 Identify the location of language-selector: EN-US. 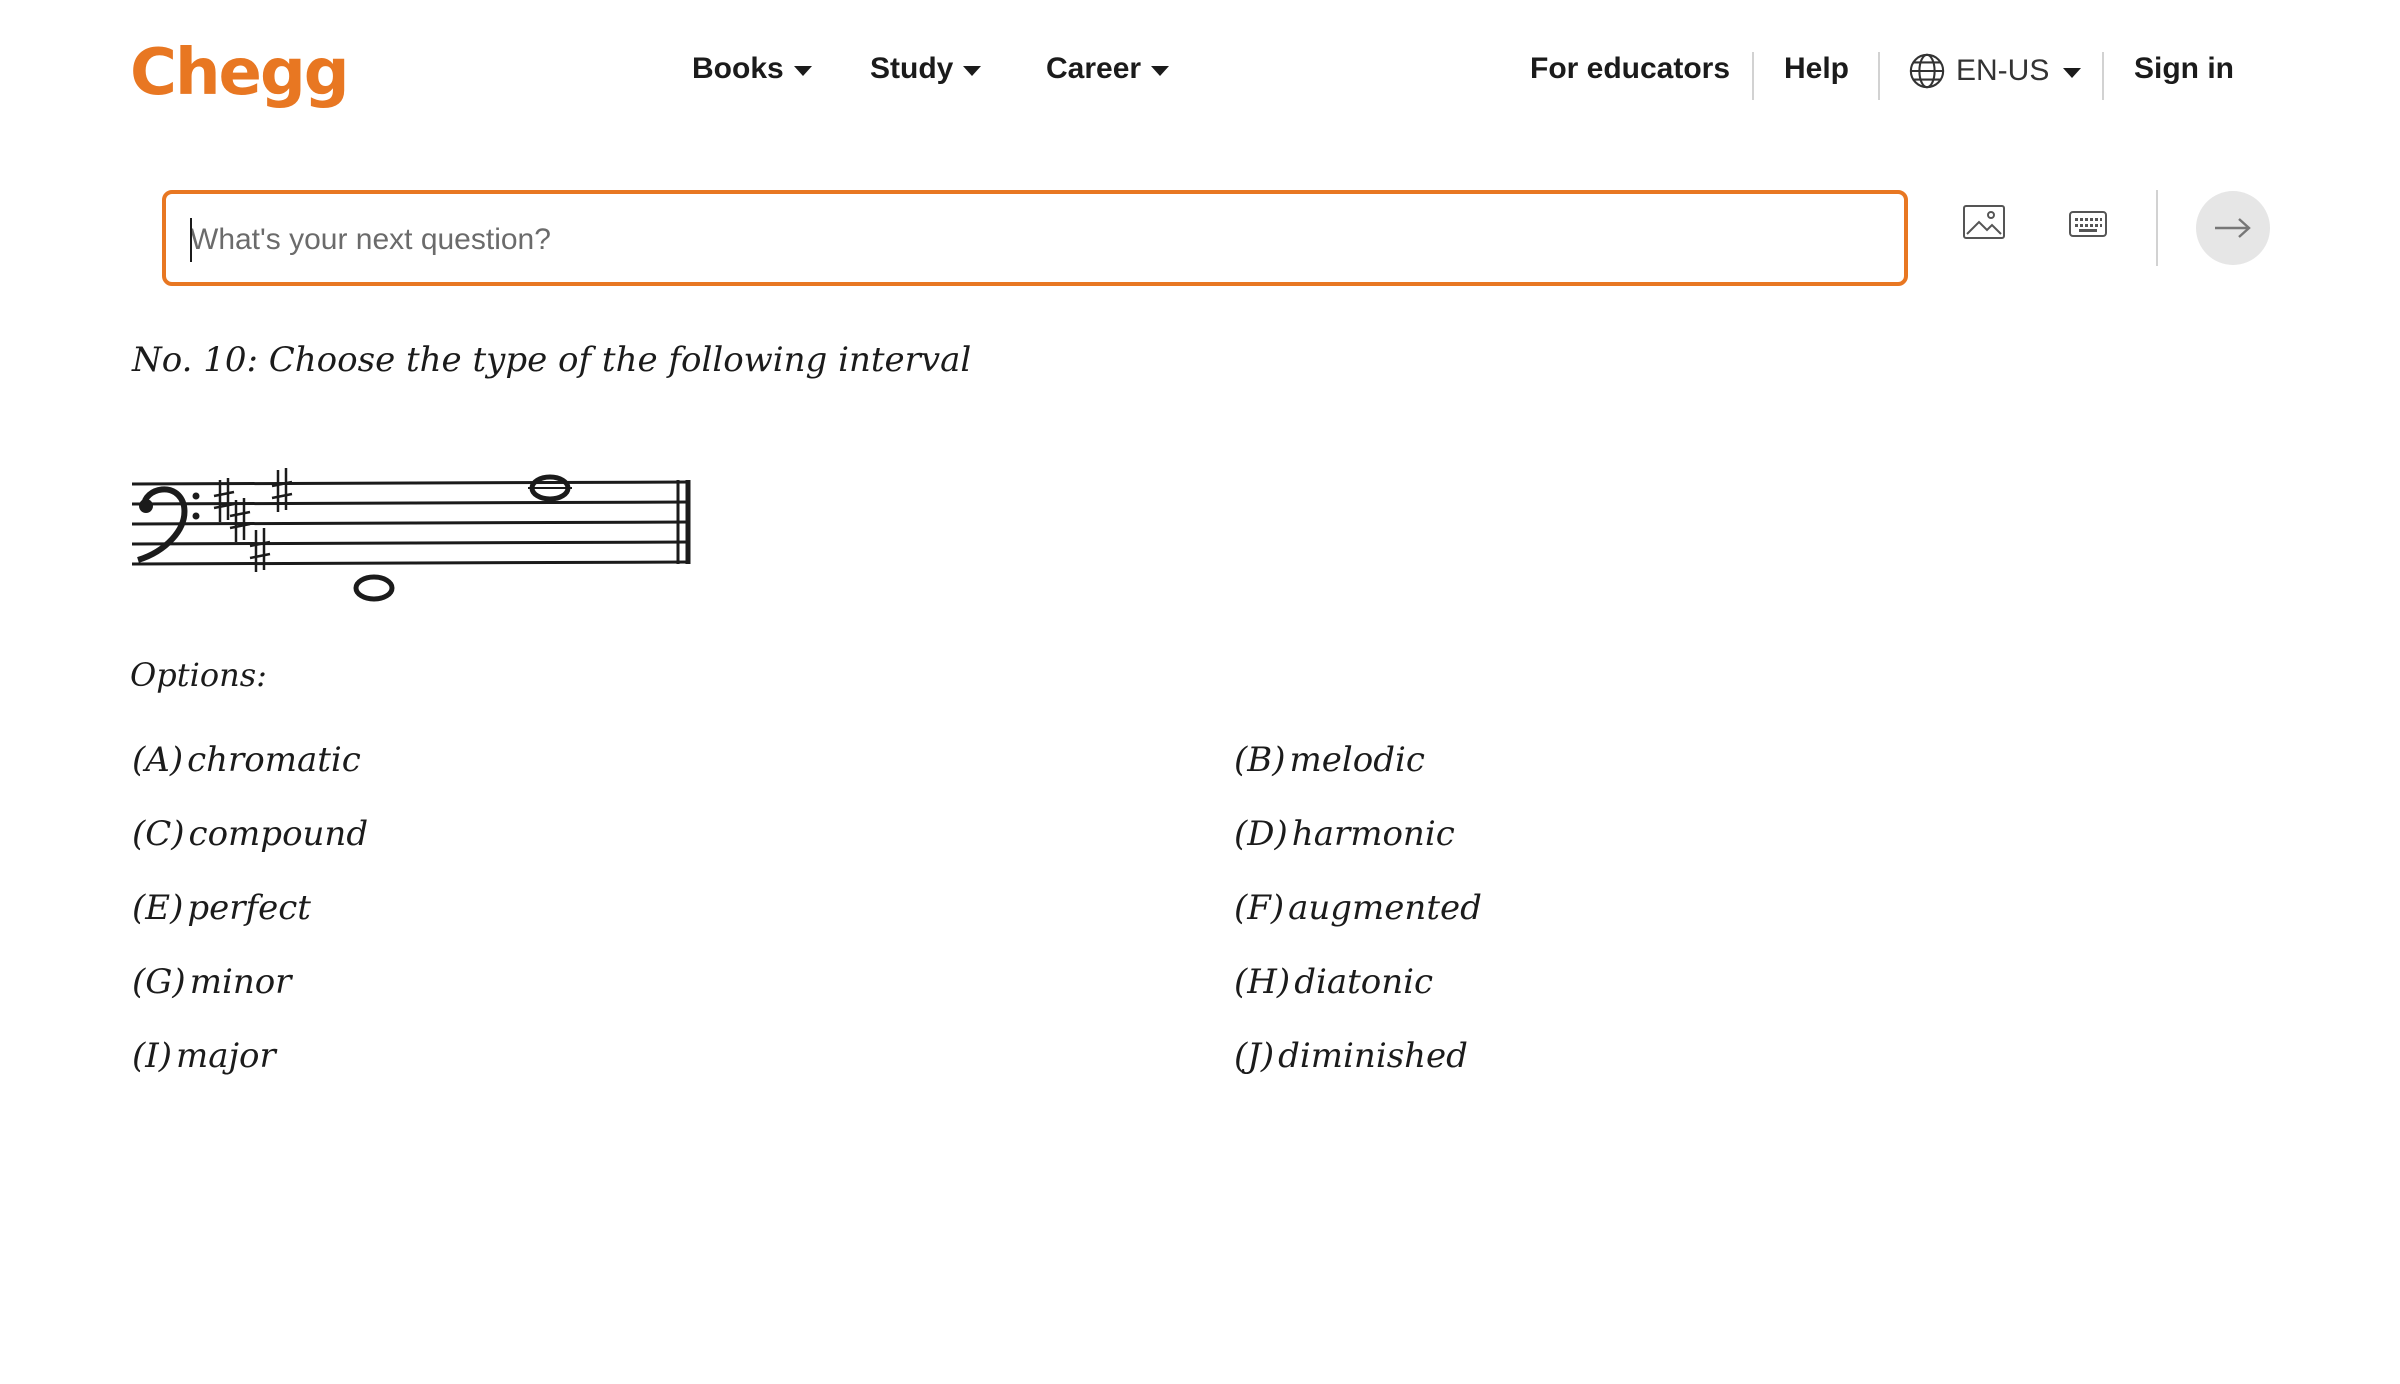
(1995, 71).